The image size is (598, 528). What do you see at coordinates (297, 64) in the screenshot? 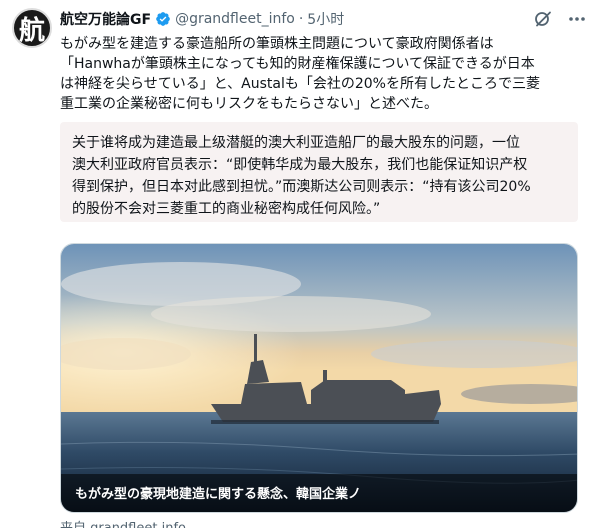
I see `tweet-line: 「Hanwhaが筆頭株主になっても知的財産権保護について保証できるが日本` at bounding box center [297, 64].